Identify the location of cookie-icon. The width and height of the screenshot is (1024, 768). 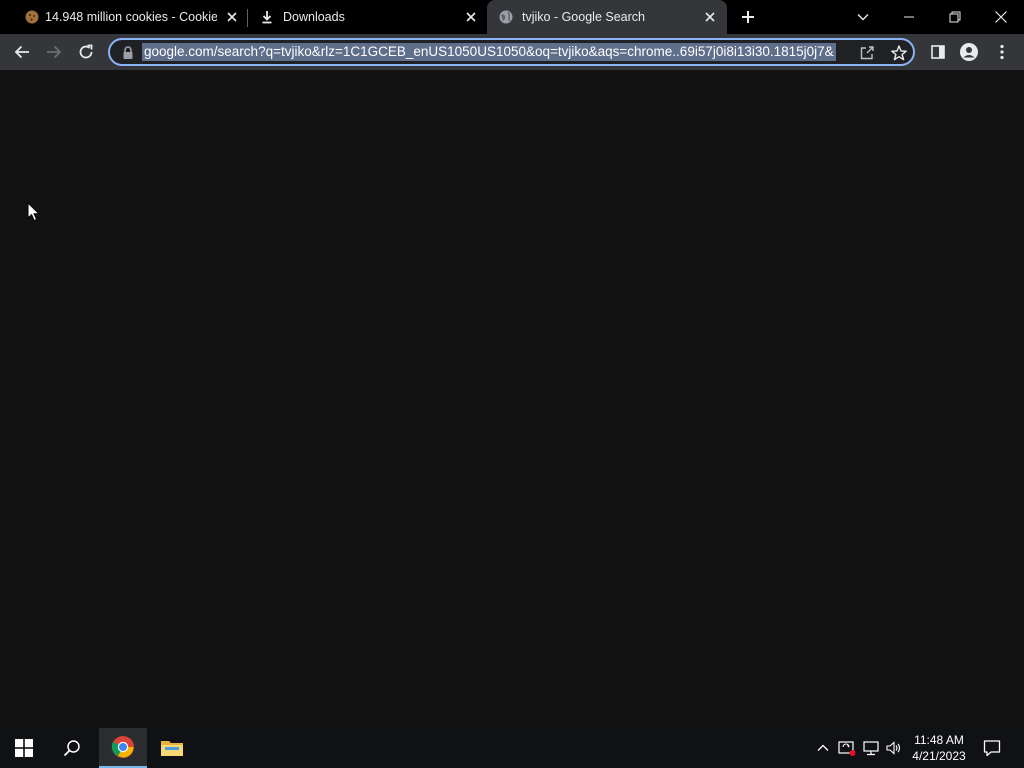
(32, 17).